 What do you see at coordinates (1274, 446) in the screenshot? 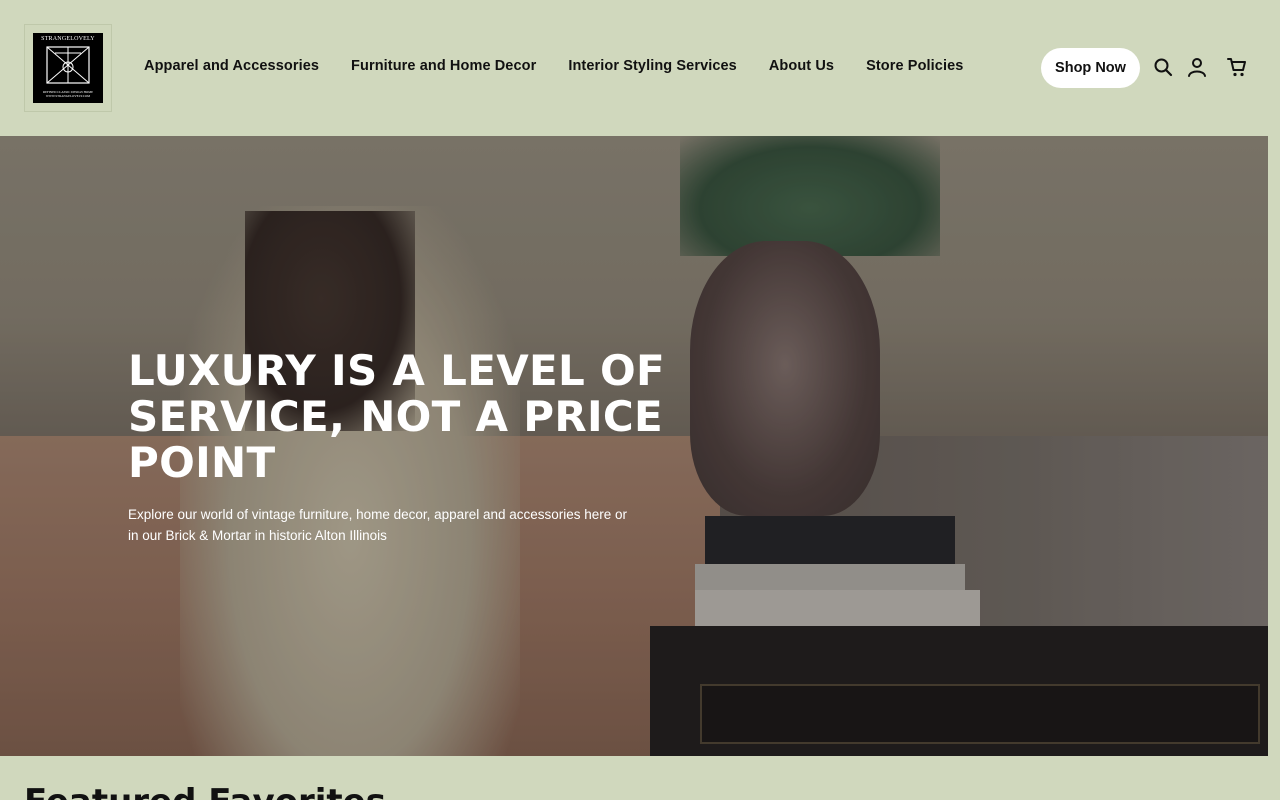
I see `scrollbar-track` at bounding box center [1274, 446].